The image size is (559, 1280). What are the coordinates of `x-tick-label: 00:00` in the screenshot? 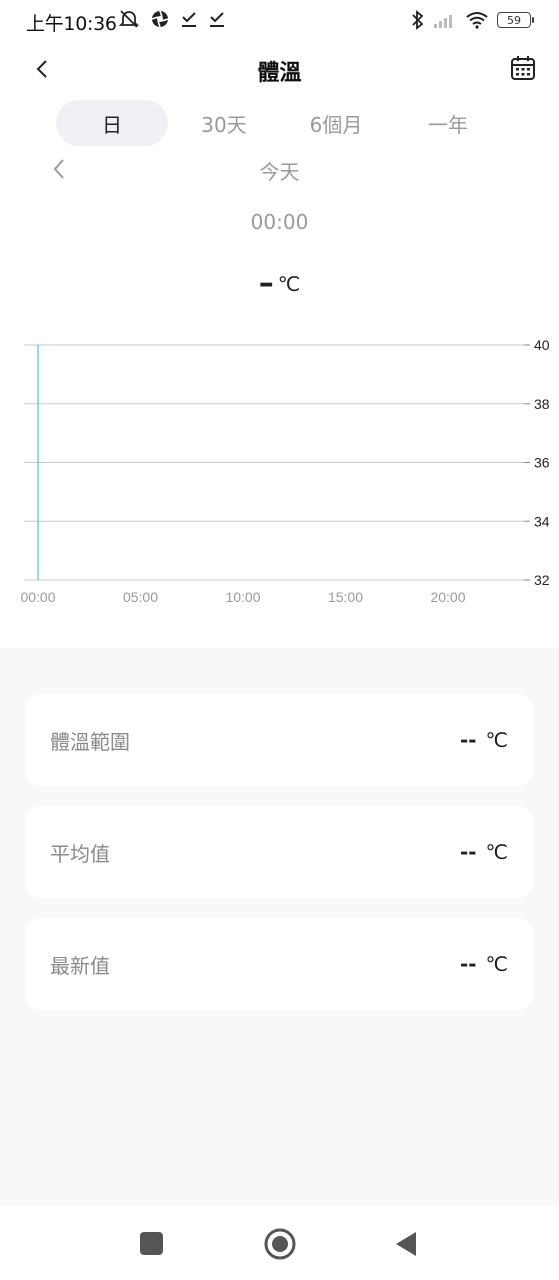 It's located at (37, 597).